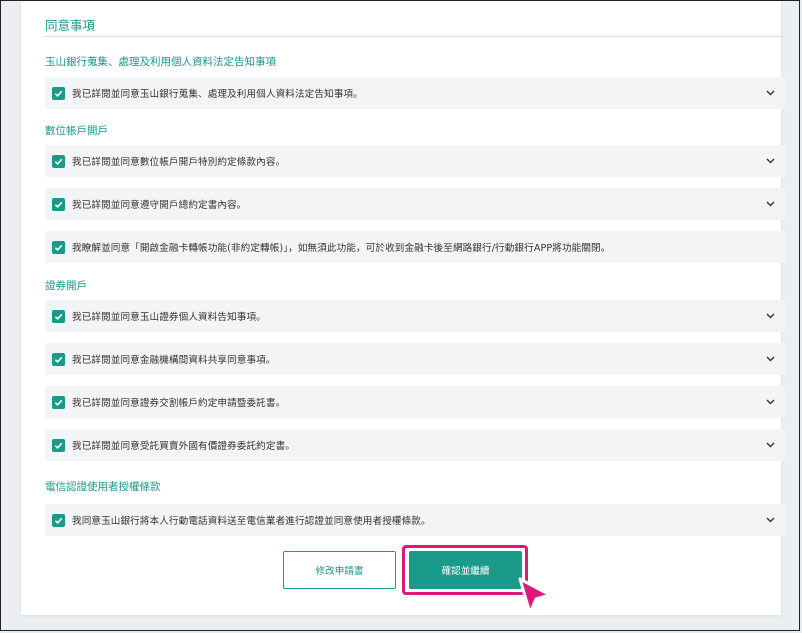 Image resolution: width=802 pixels, height=633 pixels. Describe the element at coordinates (169, 317) in the screenshot. I see `consent-text: 我已詳閱並同意玉山證券個人資料告知事項。` at that location.